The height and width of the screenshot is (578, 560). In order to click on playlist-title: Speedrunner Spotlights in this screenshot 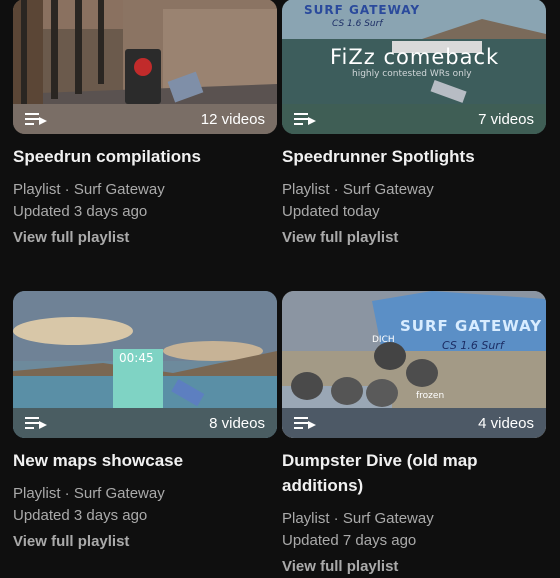, I will do `click(414, 156)`.